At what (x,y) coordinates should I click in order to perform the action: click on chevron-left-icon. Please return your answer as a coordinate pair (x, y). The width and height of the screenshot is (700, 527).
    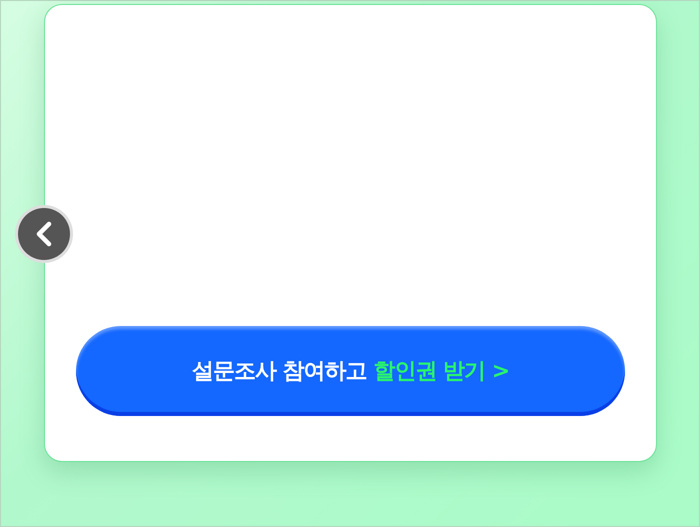
    Looking at the image, I should click on (44, 234).